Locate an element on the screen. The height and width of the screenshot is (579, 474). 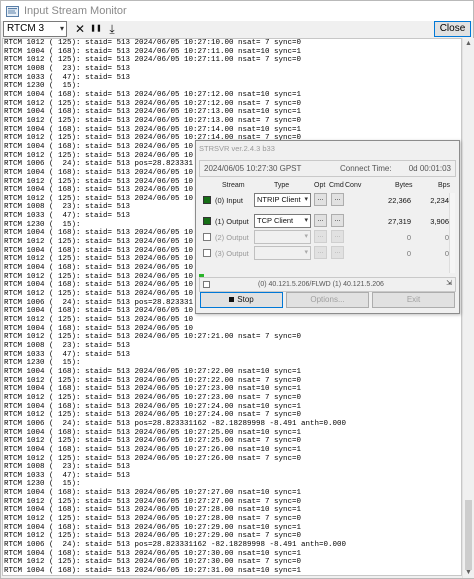
scroll-thumb is located at coordinates (468, 535).